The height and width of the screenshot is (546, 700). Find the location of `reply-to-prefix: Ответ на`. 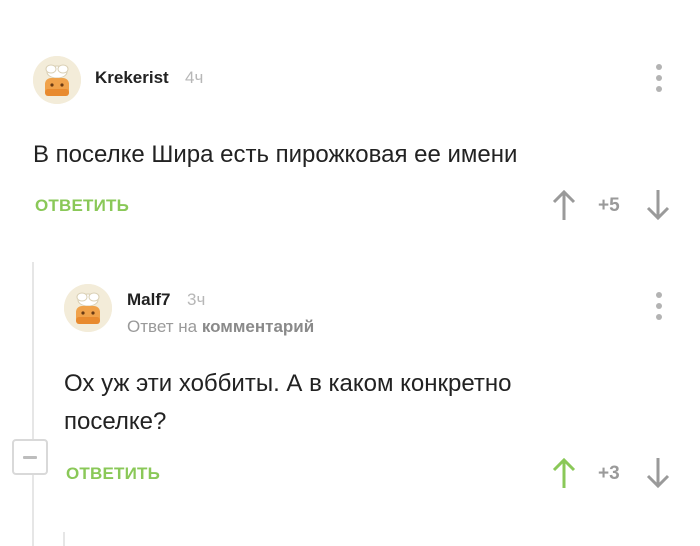

reply-to-prefix: Ответ на is located at coordinates (162, 326).